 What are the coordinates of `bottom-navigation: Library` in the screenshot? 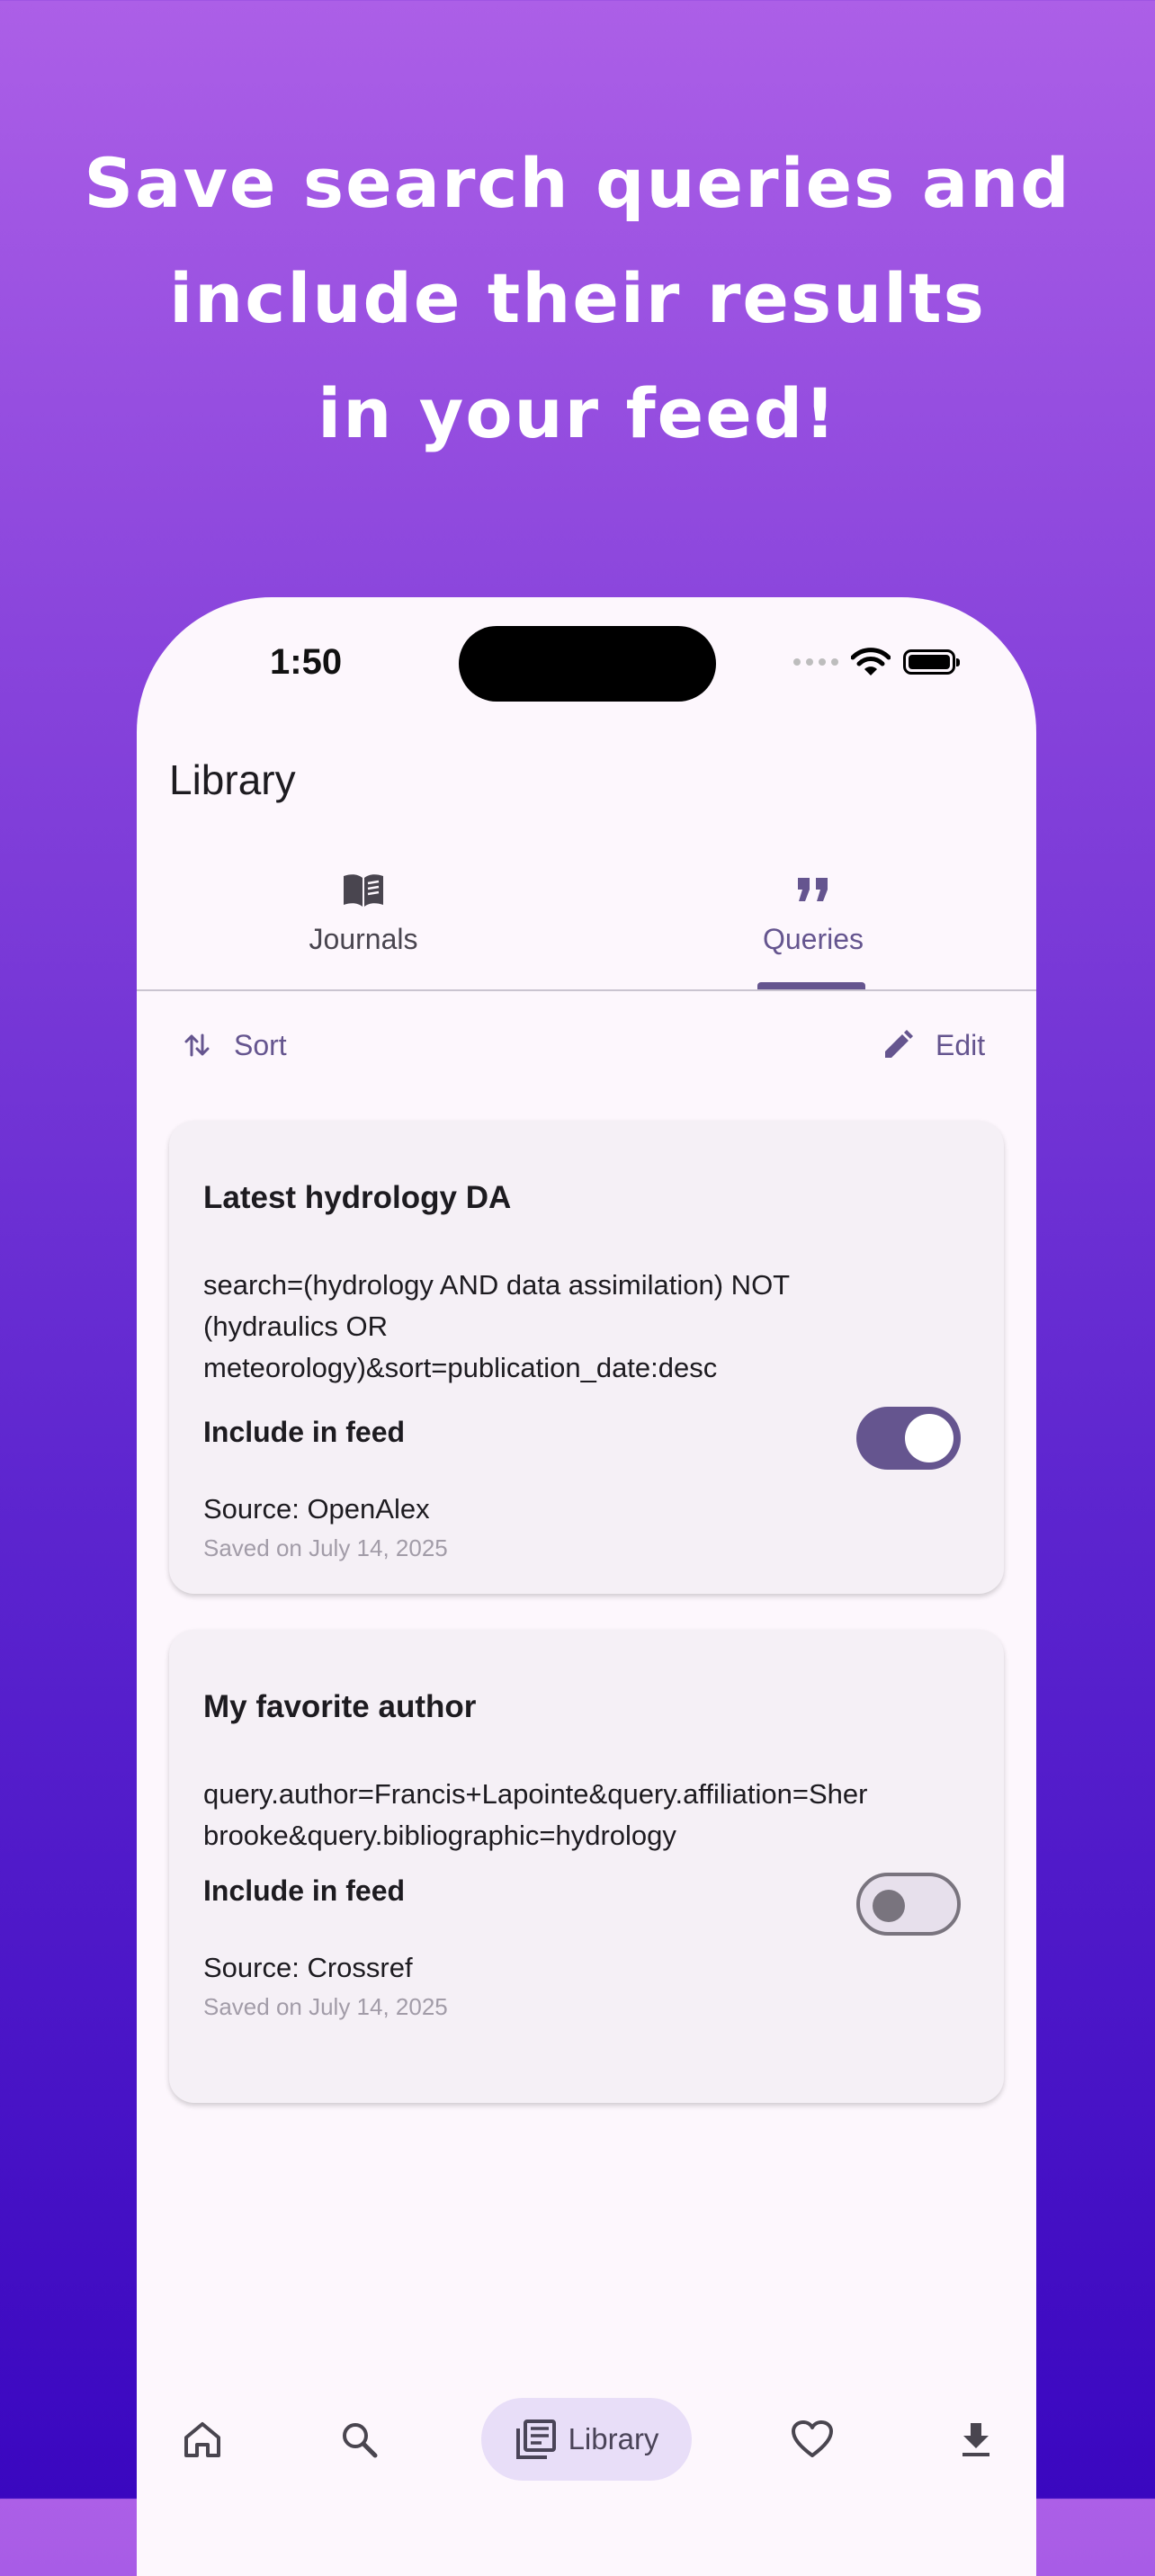 It's located at (586, 2441).